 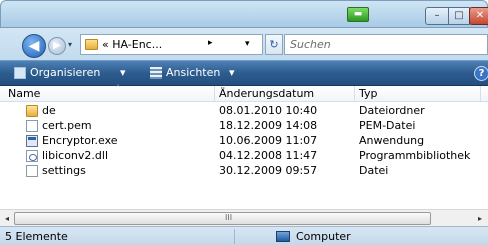 What do you see at coordinates (323, 236) in the screenshot?
I see `location-label: Computer` at bounding box center [323, 236].